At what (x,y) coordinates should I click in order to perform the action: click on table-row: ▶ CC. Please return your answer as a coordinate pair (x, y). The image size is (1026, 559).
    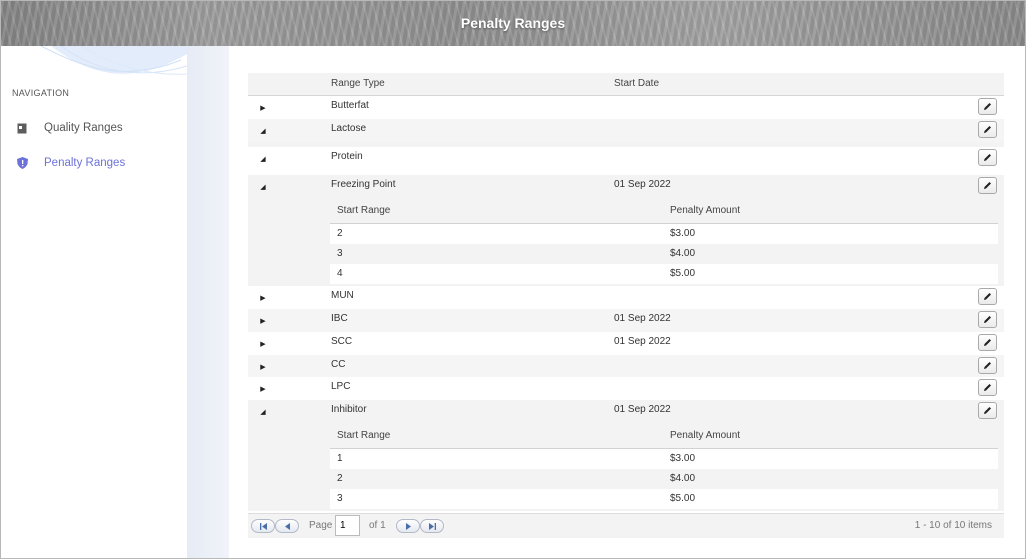
    Looking at the image, I should click on (626, 366).